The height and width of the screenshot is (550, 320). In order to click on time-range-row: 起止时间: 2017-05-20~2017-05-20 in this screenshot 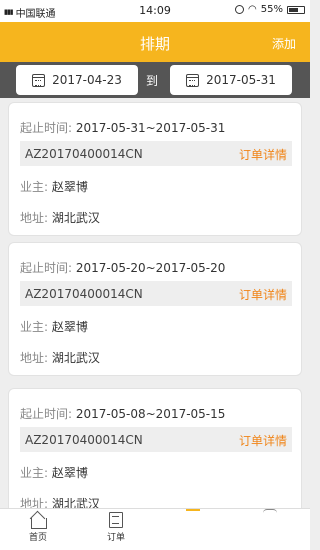, I will do `click(122, 267)`.